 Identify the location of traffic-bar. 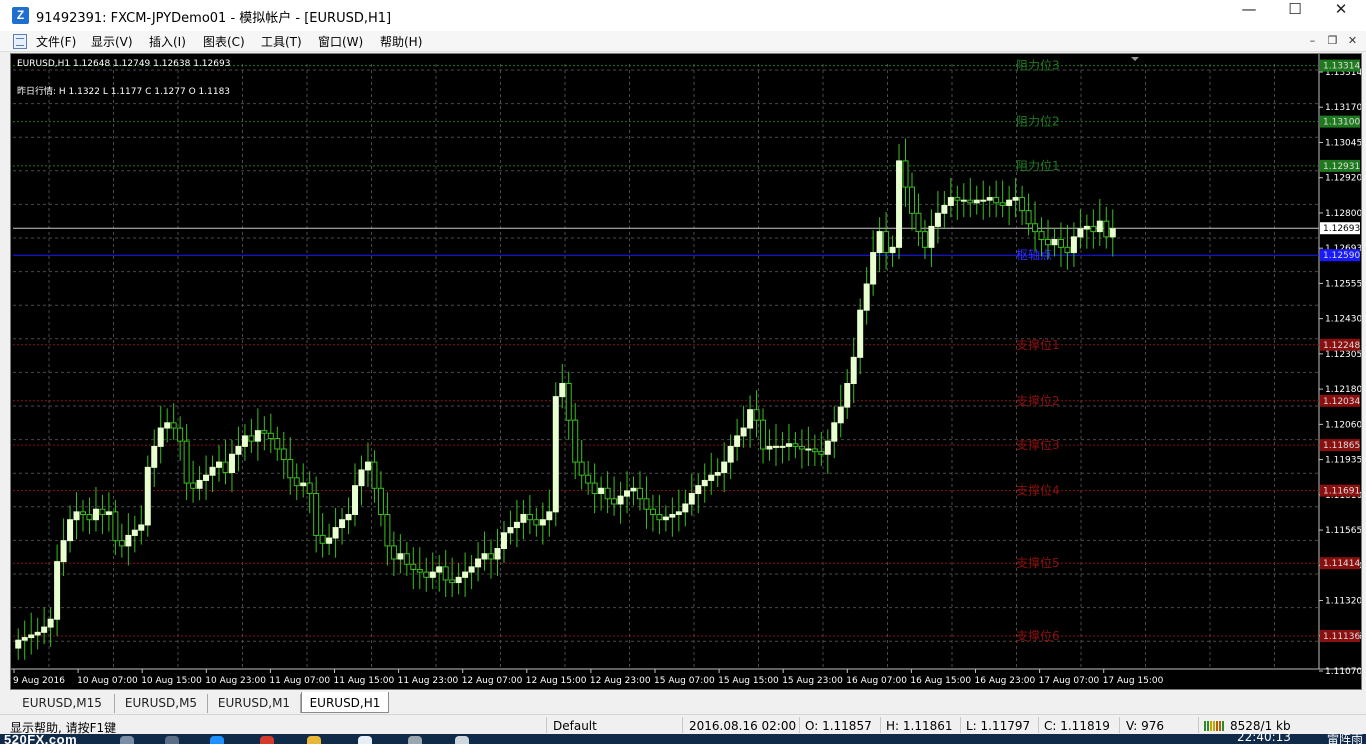
(1208, 726).